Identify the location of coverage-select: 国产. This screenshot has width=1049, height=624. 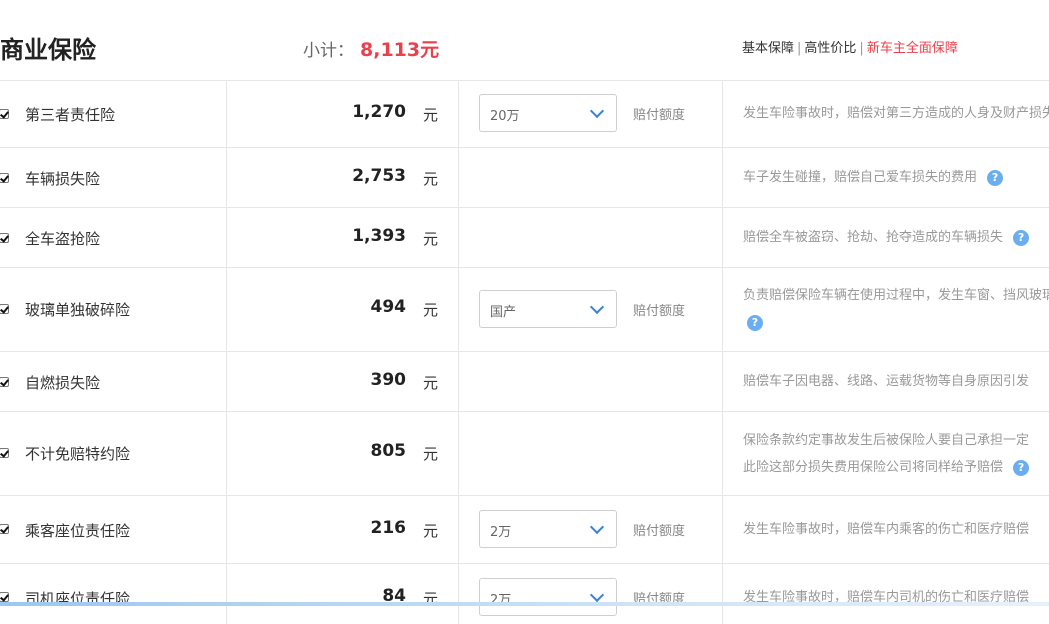
(548, 309).